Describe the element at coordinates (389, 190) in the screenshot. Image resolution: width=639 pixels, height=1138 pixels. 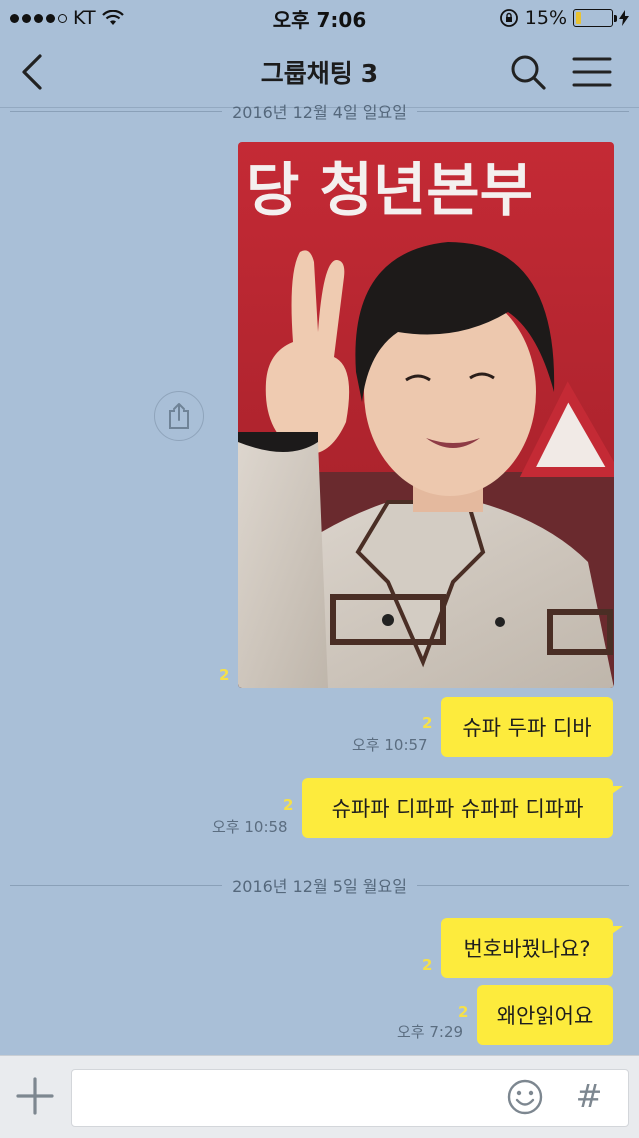
I see `photo-background-text: 당 청년본부` at that location.